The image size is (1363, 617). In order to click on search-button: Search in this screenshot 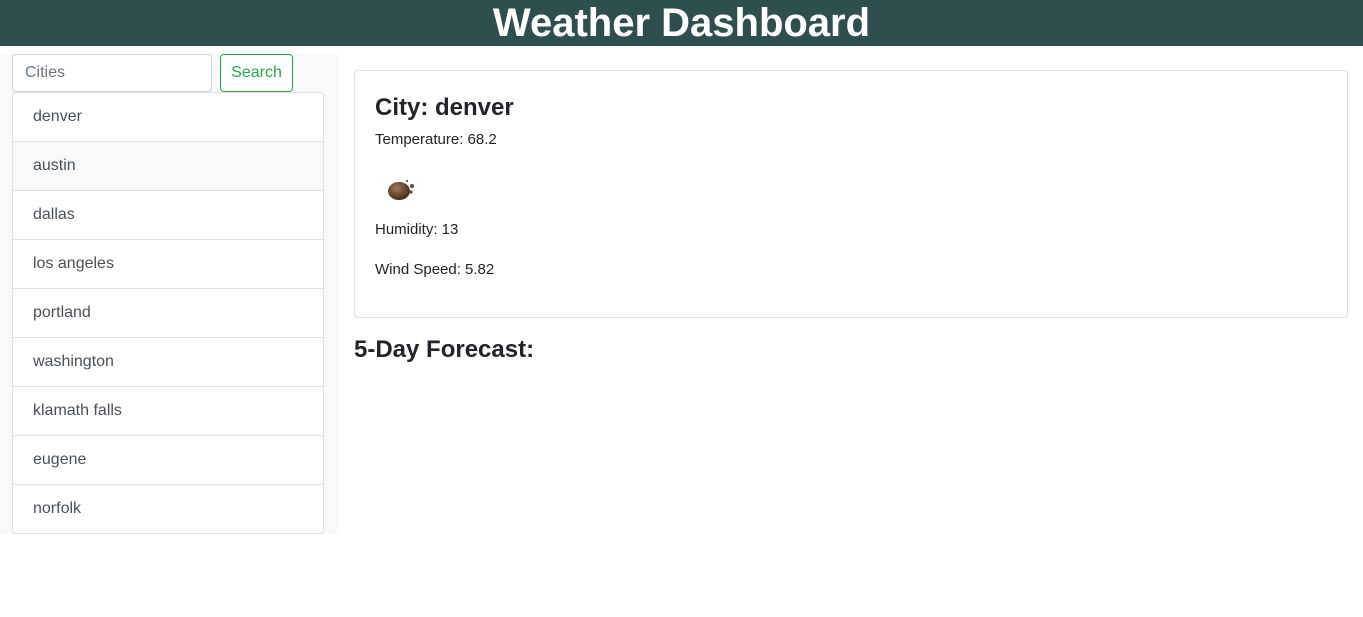, I will do `click(256, 73)`.